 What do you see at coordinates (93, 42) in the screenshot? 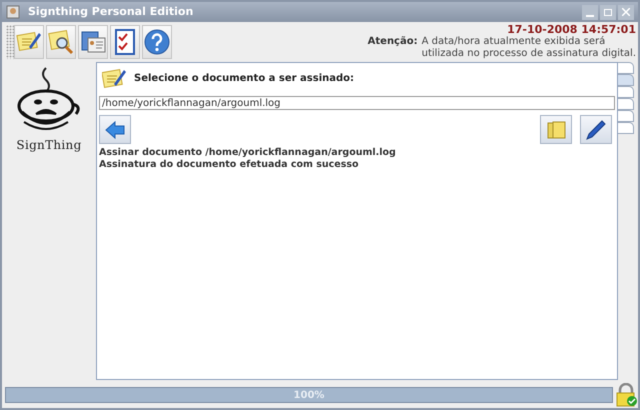
I see `id-cards-button` at bounding box center [93, 42].